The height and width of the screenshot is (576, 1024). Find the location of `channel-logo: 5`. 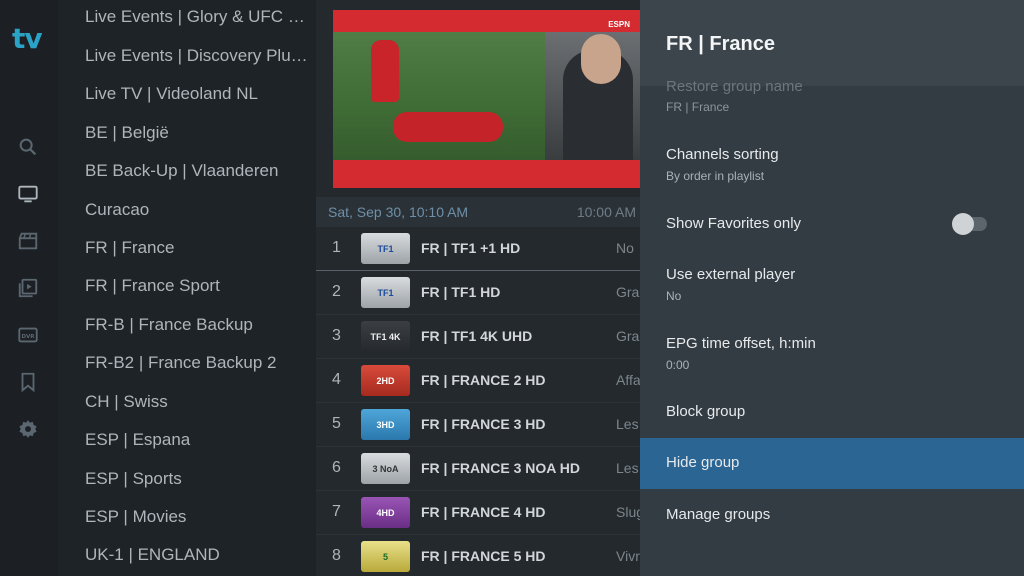

channel-logo: 5 is located at coordinates (385, 556).